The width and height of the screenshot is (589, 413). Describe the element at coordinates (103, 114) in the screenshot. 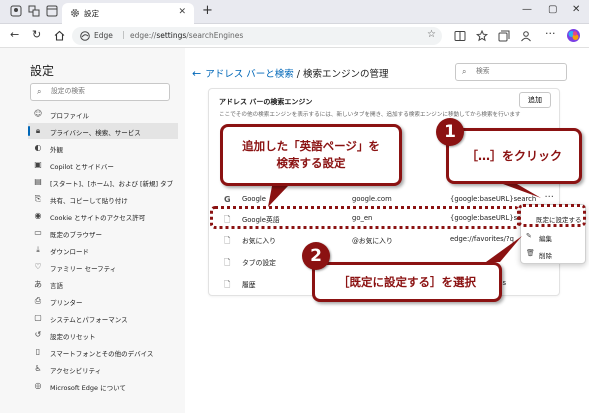

I see `sidebar-item-profile: ☺ プロファイル` at that location.